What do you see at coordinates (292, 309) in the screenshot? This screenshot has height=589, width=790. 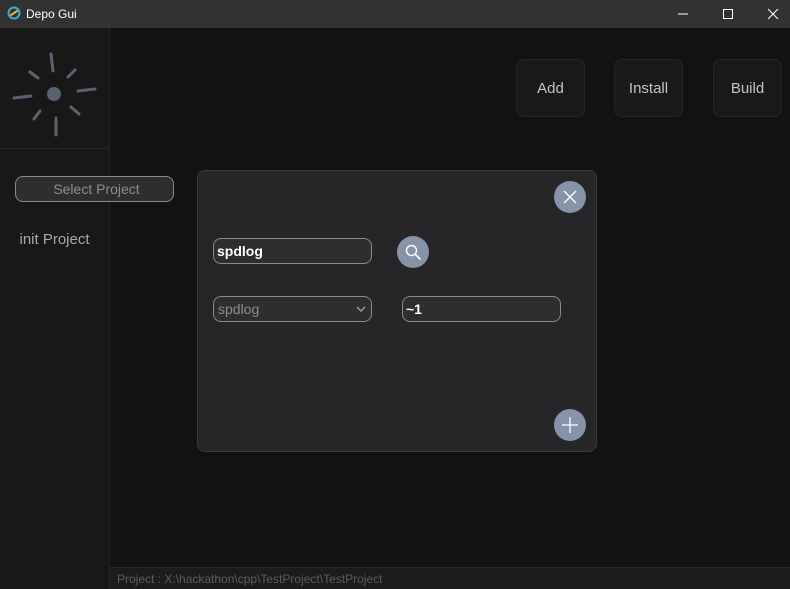 I see `package-select: spdlog` at bounding box center [292, 309].